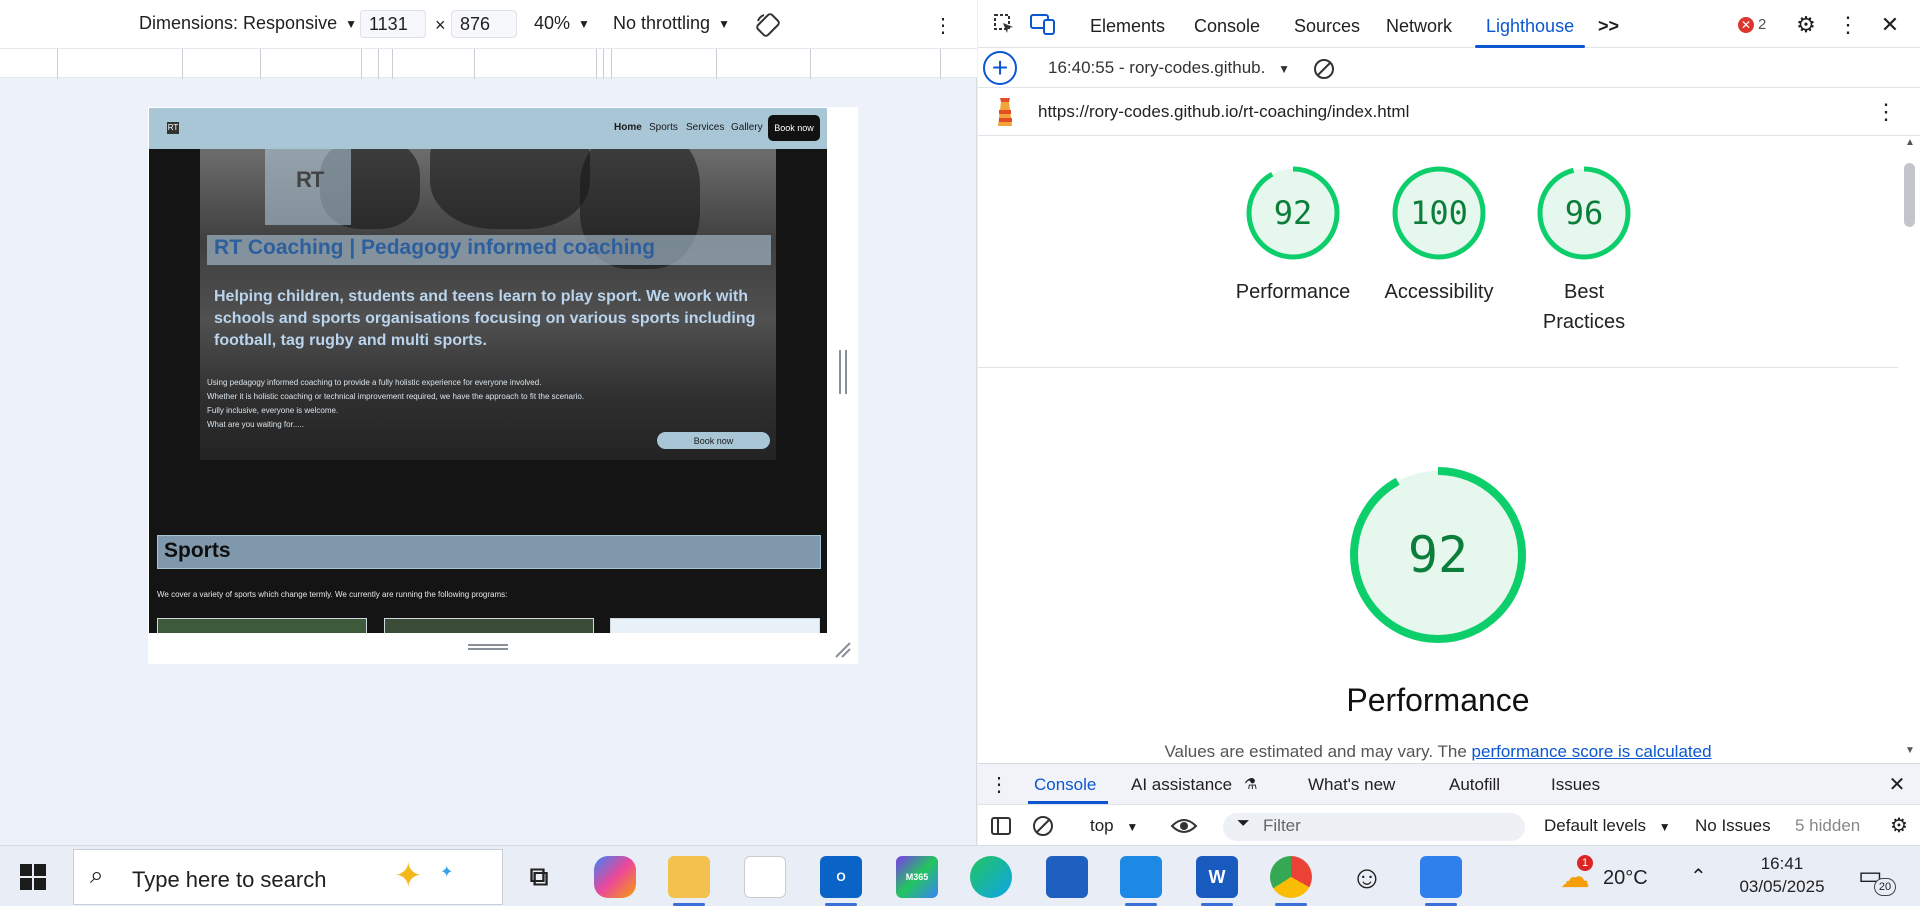 This screenshot has width=1920, height=906. Describe the element at coordinates (1733, 826) in the screenshot. I see `issues-count: No Issues` at that location.